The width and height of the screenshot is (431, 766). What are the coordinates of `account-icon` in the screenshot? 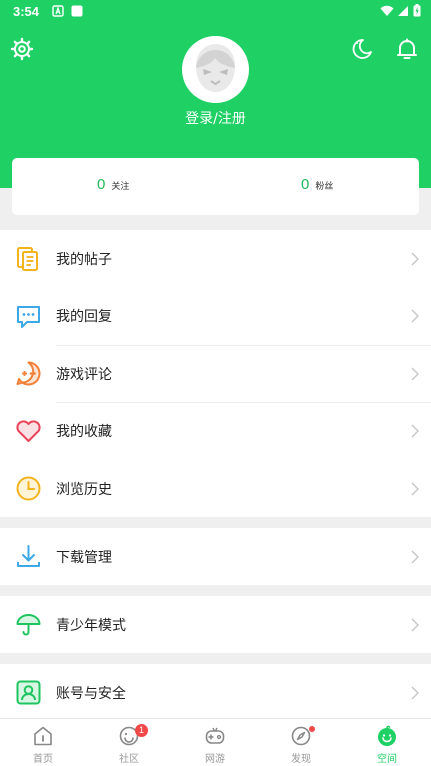 It's located at (28, 692).